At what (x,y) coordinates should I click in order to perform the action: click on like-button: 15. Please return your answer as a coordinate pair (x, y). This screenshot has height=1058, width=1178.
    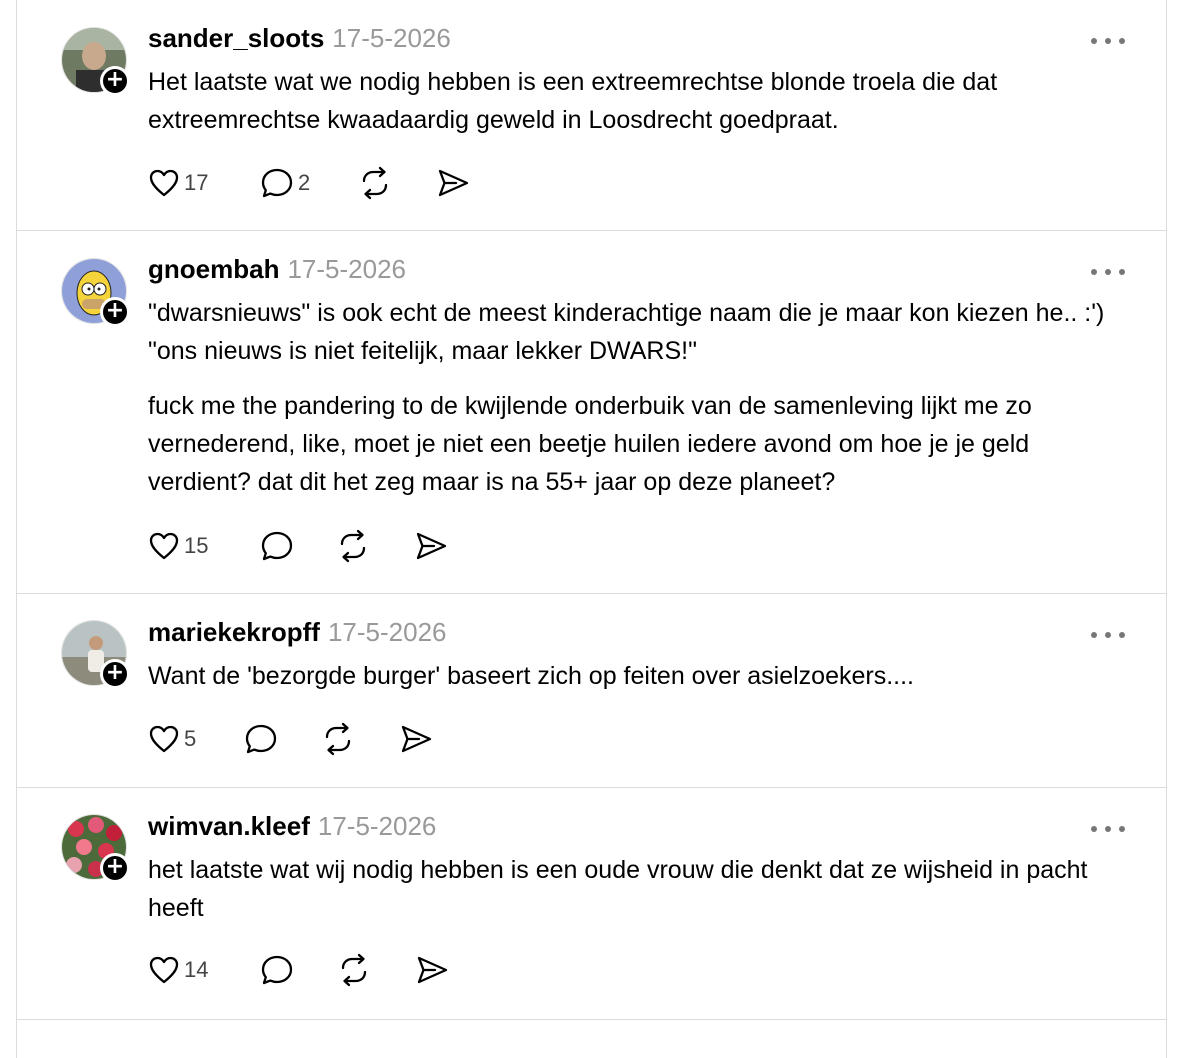
    Looking at the image, I should click on (178, 546).